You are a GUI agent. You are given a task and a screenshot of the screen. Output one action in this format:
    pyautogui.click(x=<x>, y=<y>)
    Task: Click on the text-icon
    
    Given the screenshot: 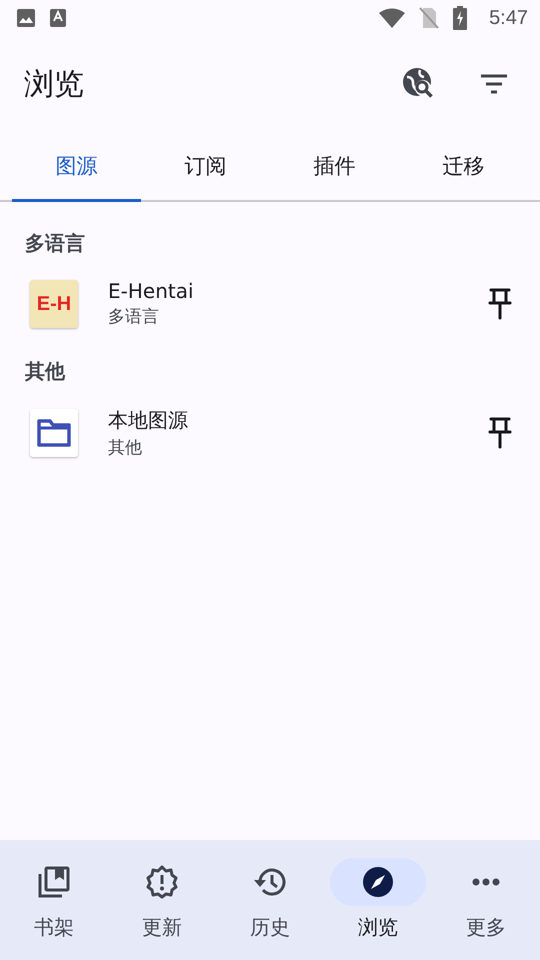 What is the action you would take?
    pyautogui.click(x=58, y=18)
    